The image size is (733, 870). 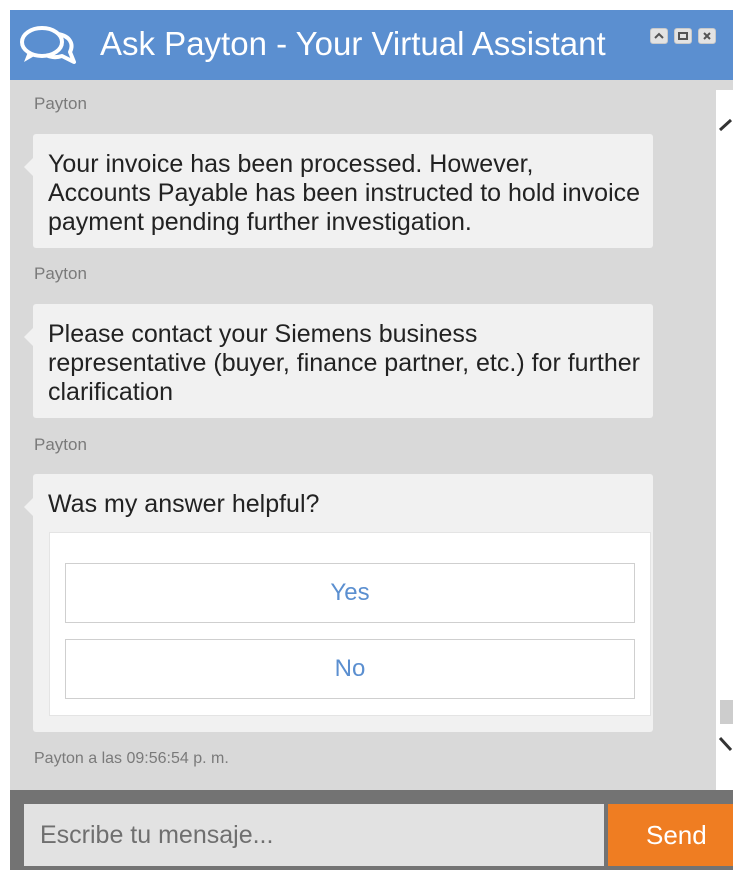 I want to click on scroll-down-icon, so click(x=725, y=744).